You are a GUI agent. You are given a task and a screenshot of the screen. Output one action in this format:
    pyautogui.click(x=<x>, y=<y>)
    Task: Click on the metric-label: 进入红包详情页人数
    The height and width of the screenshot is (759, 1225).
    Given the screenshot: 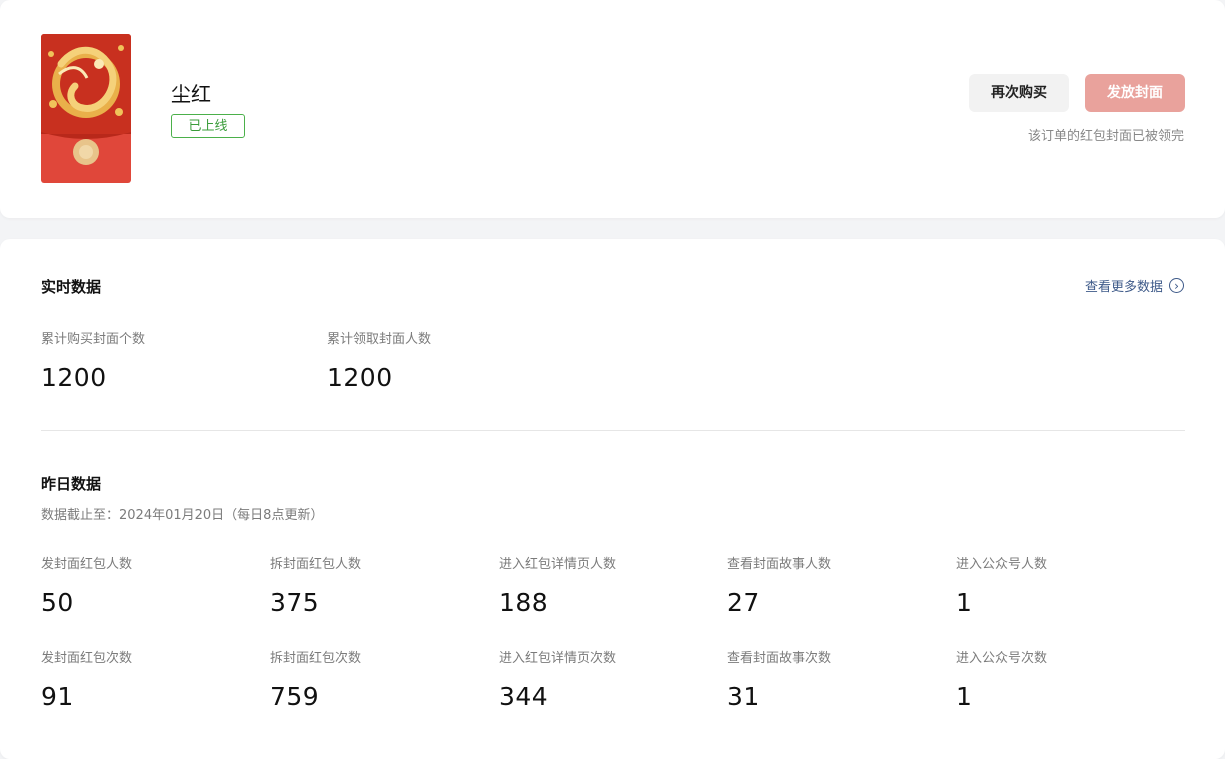 What is the action you would take?
    pyautogui.click(x=558, y=564)
    